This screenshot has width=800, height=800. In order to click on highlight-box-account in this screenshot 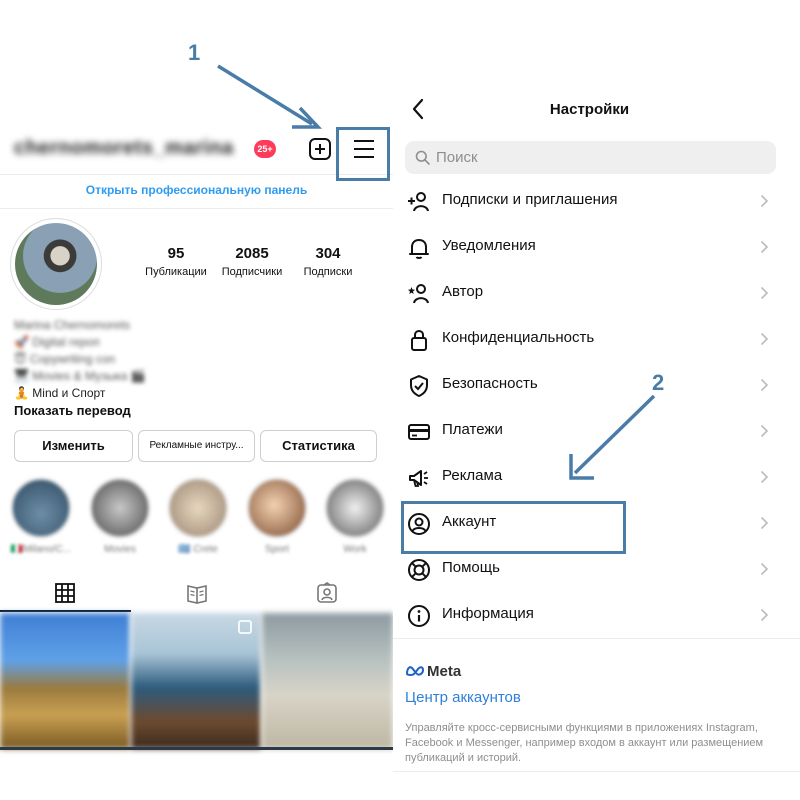, I will do `click(513, 527)`.